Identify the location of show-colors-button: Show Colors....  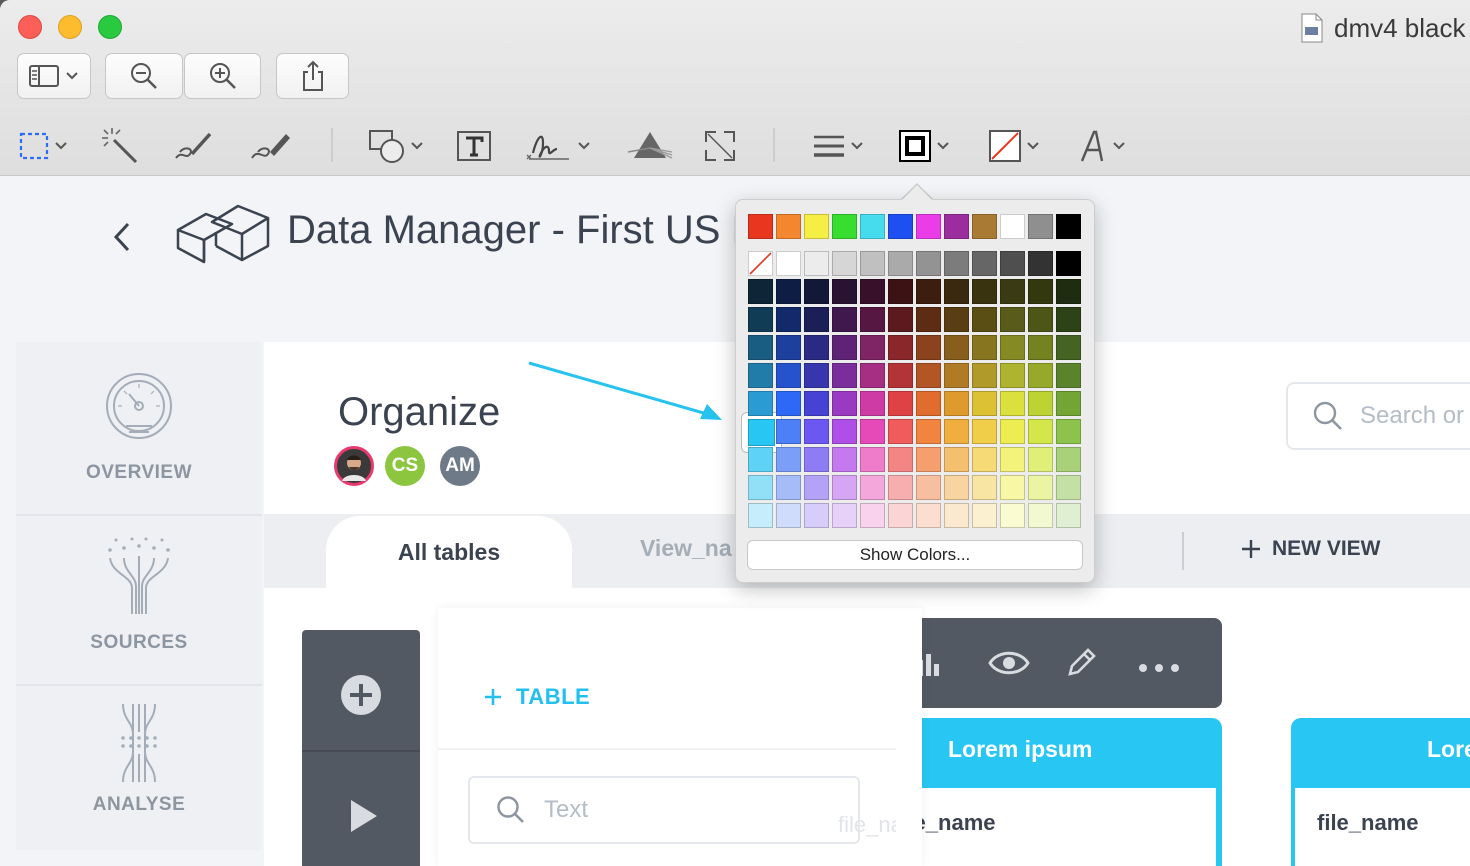
(915, 555).